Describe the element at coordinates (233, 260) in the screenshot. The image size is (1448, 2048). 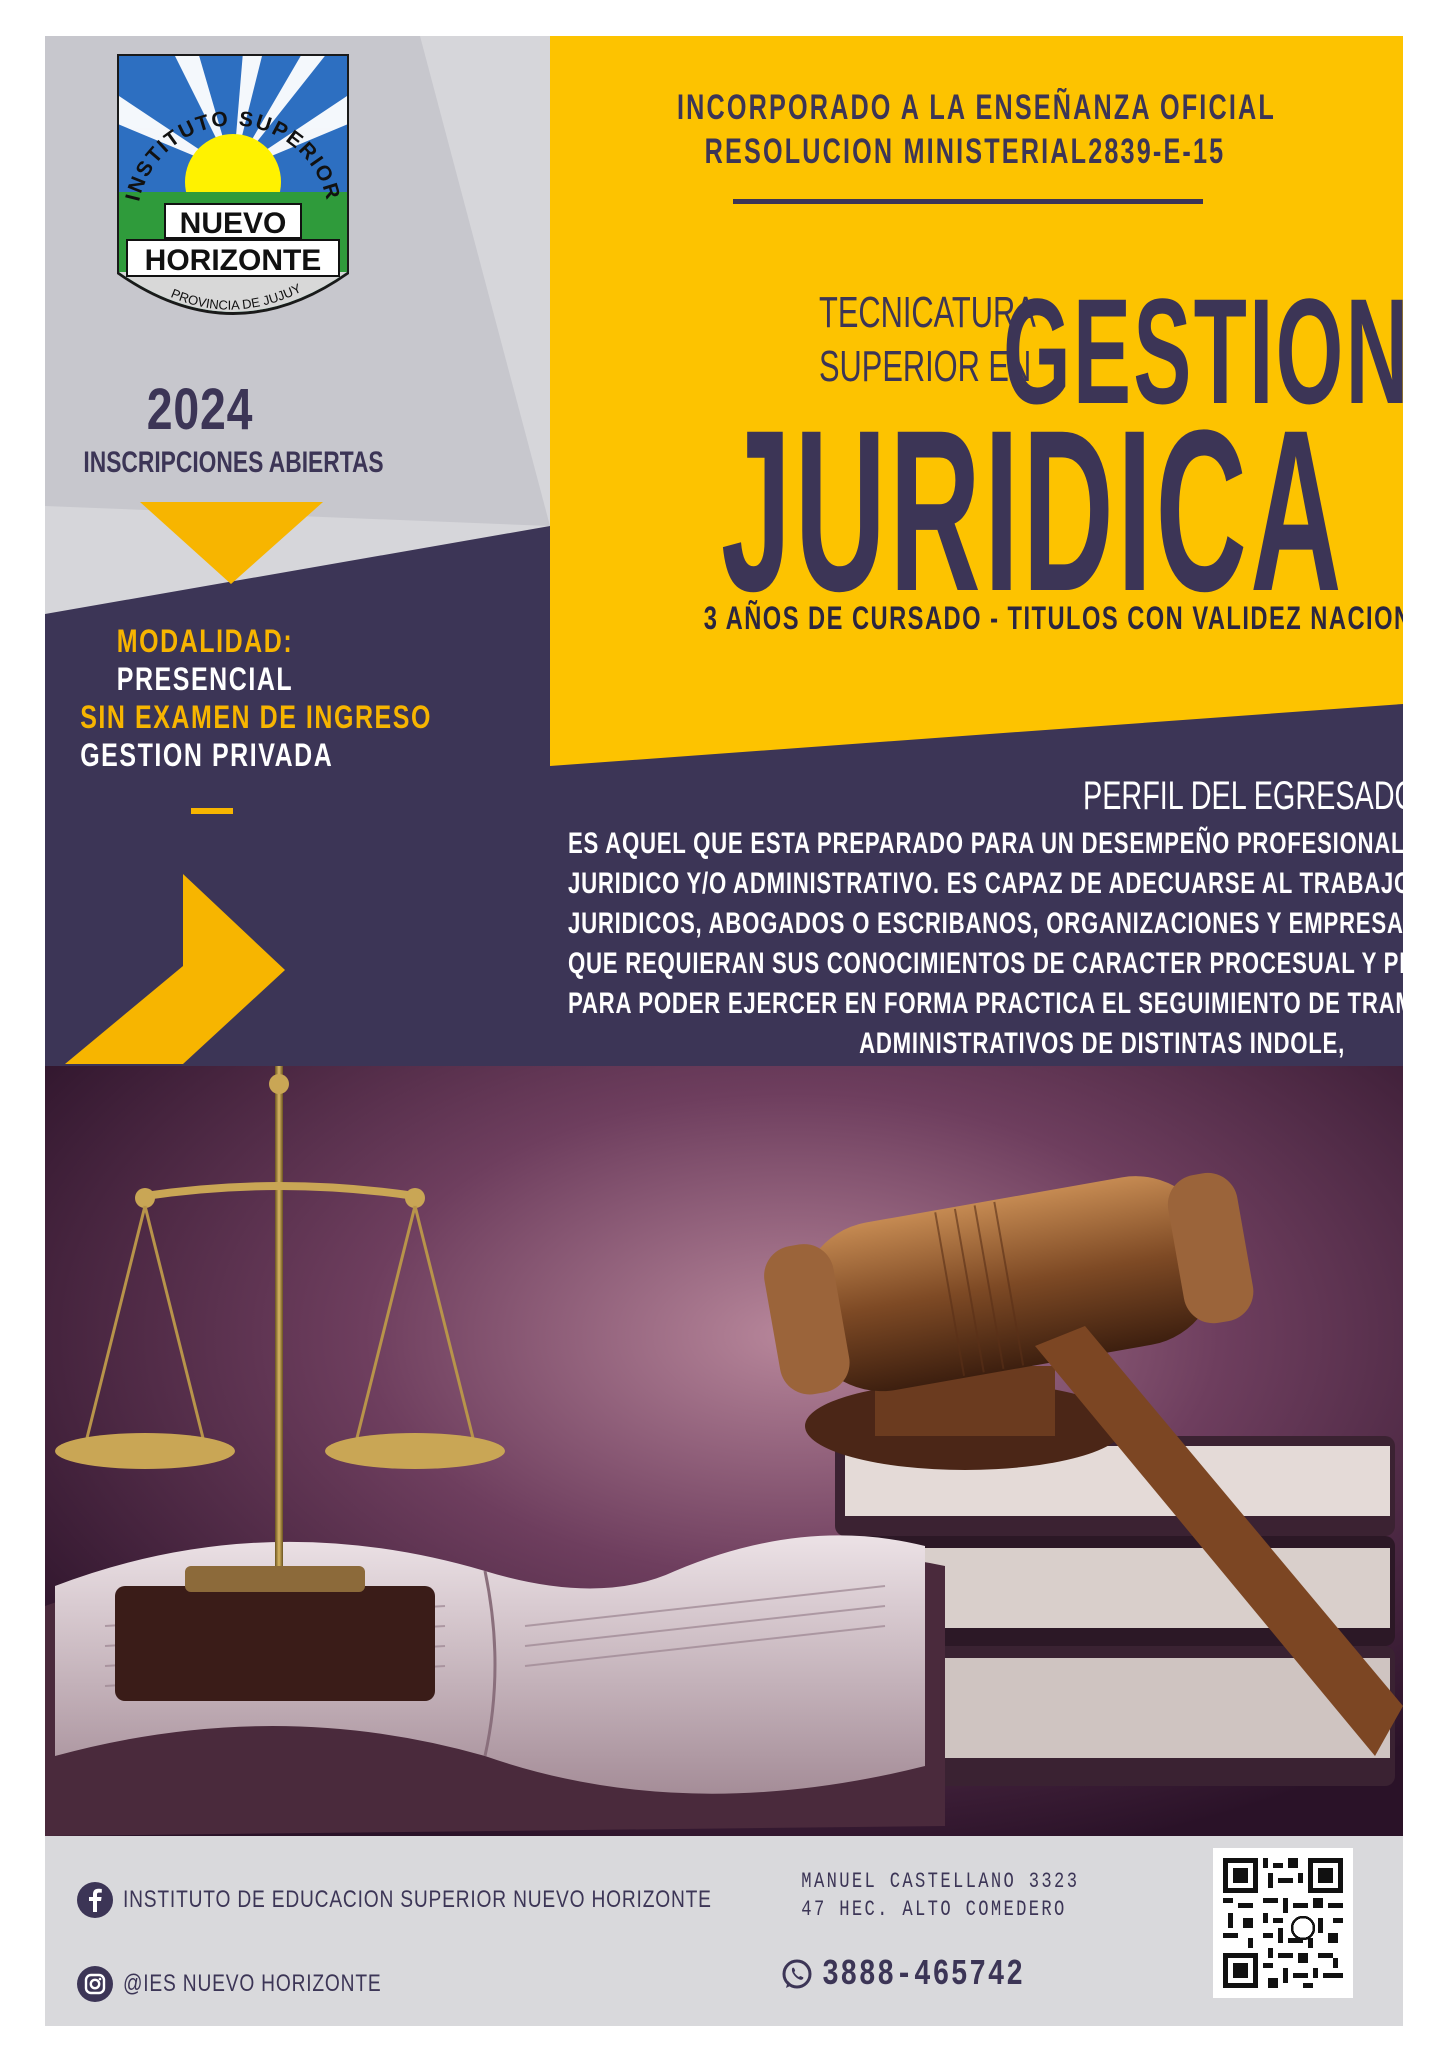
I see `logo-name-line2: HORIZONTE` at that location.